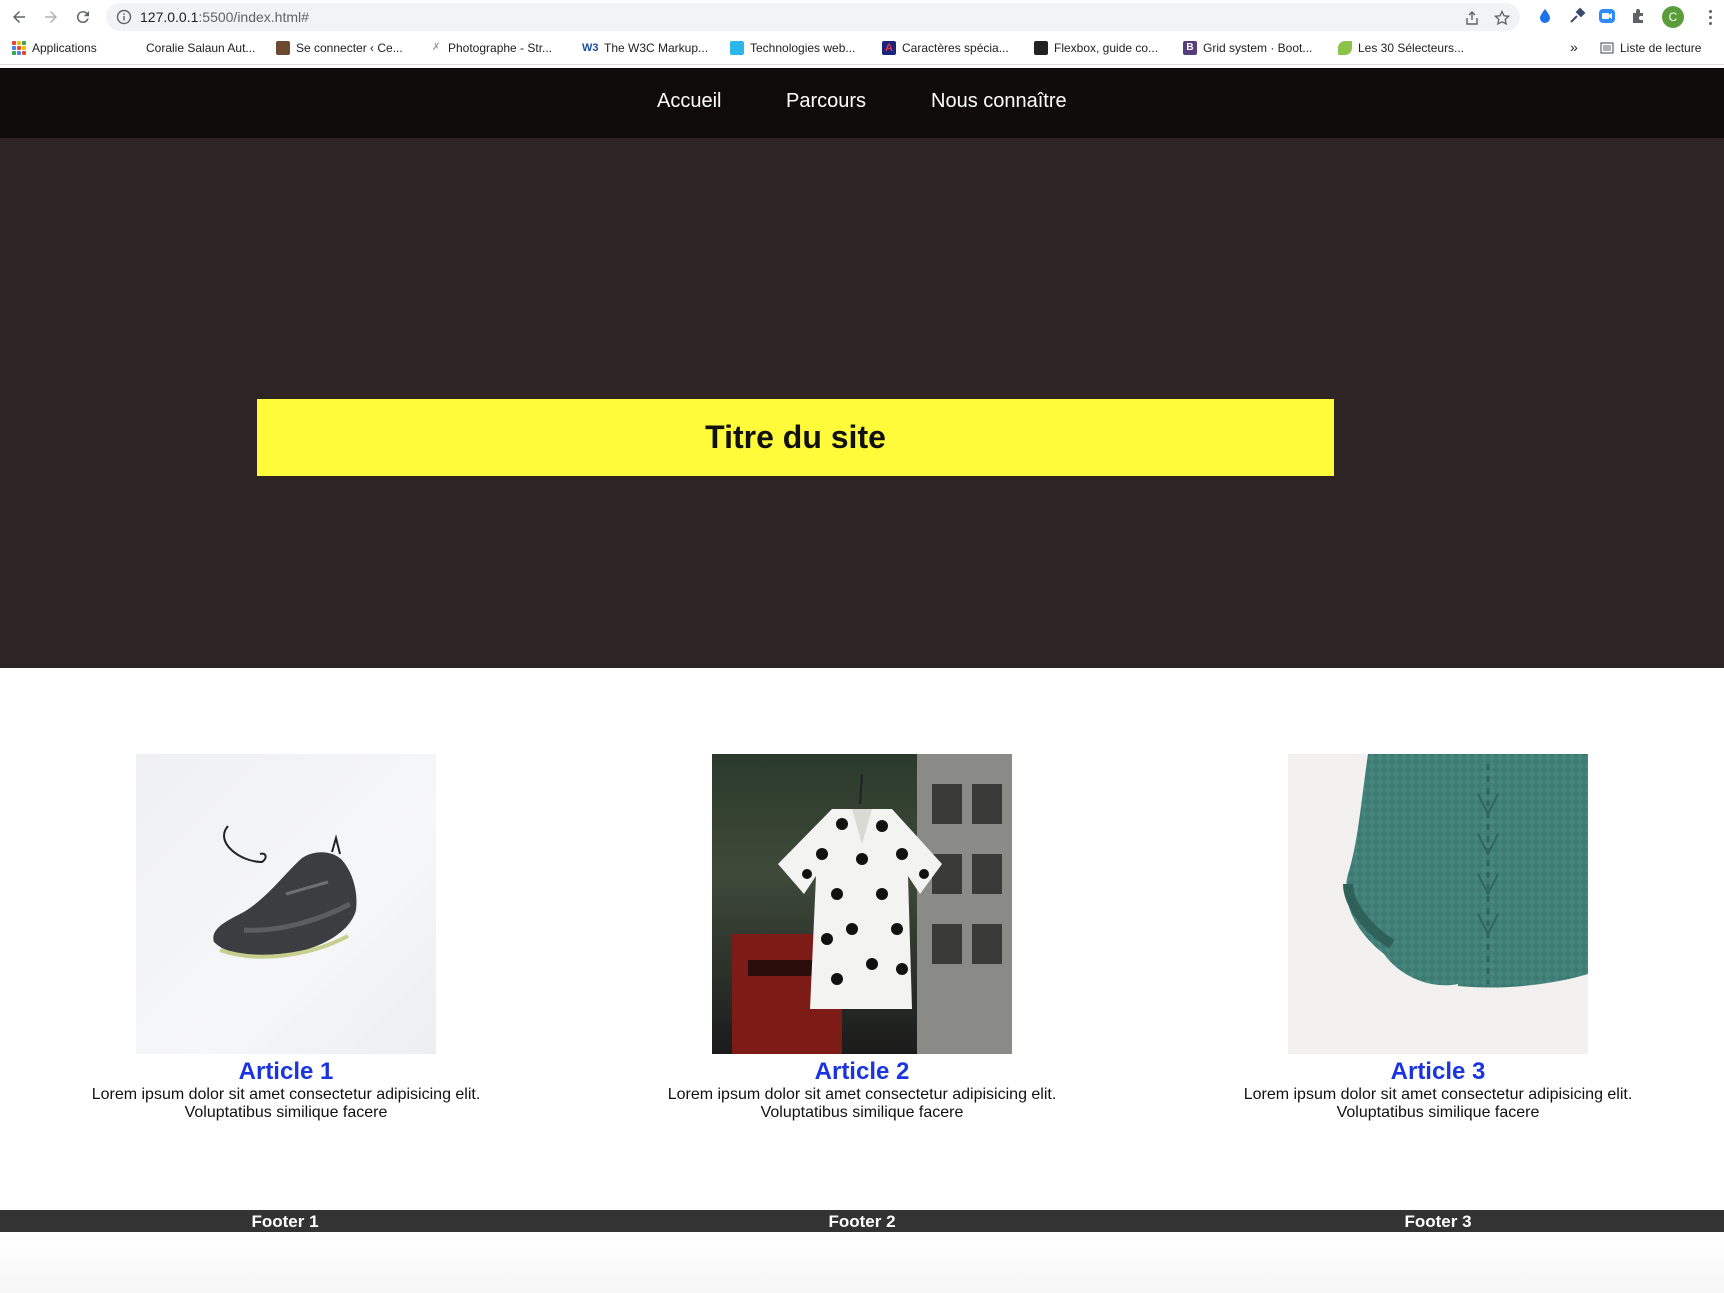  Describe the element at coordinates (872, 904) in the screenshot. I see `shirt-illustration` at that location.